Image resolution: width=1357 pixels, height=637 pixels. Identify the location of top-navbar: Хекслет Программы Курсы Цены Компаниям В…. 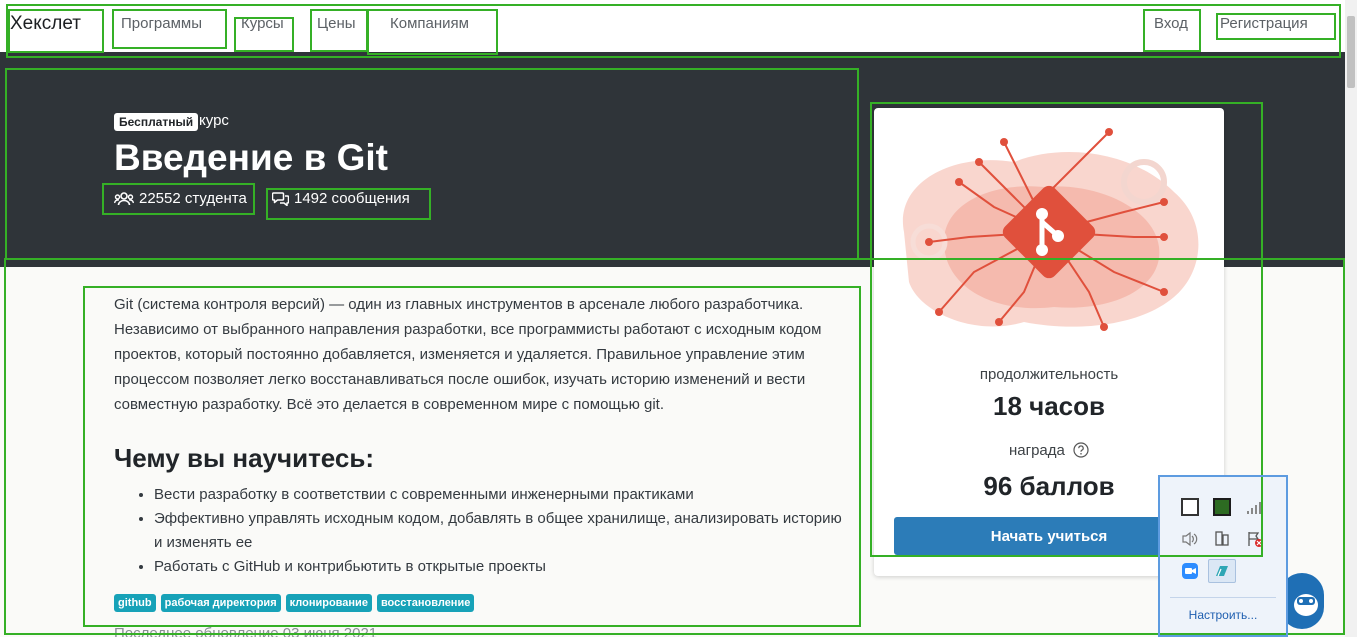
(672, 26).